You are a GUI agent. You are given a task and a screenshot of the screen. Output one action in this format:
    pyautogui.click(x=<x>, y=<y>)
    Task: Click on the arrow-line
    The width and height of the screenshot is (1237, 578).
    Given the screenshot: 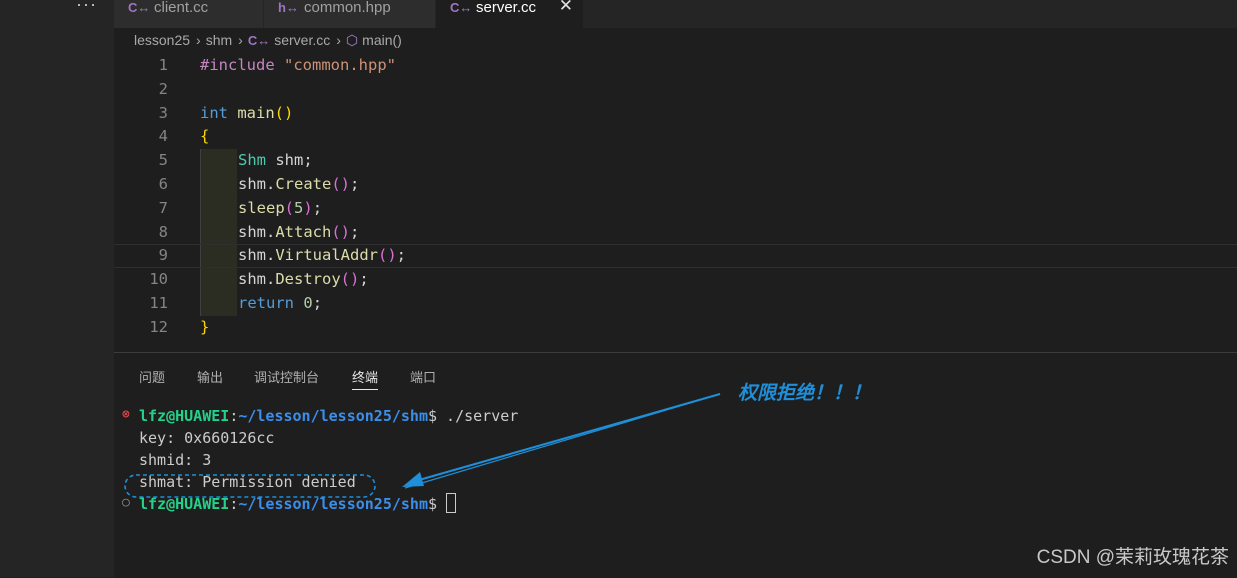 What is the action you would take?
    pyautogui.click(x=562, y=441)
    